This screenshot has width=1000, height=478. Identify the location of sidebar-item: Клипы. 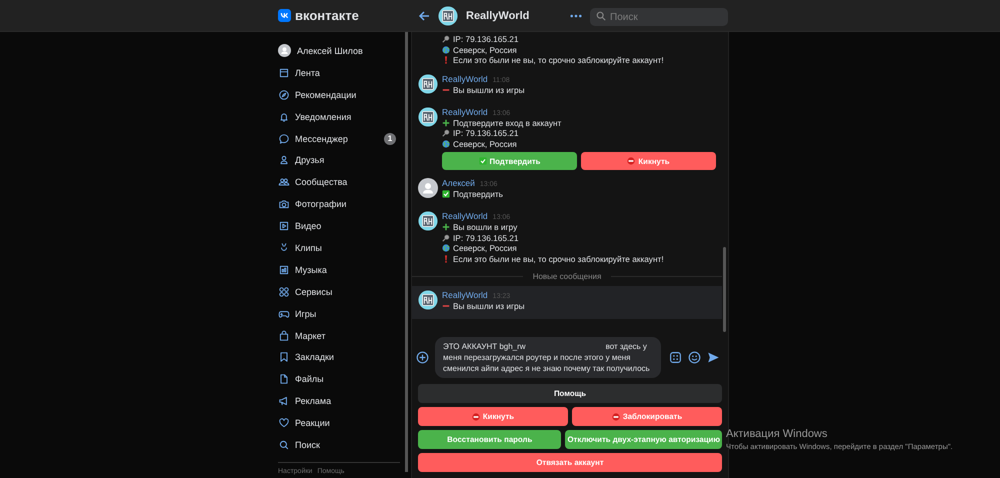
(341, 248).